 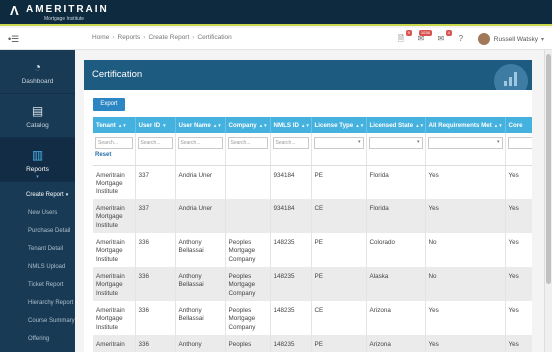 What do you see at coordinates (396, 216) in the screenshot?
I see `cell-licensed-state: Florida` at bounding box center [396, 216].